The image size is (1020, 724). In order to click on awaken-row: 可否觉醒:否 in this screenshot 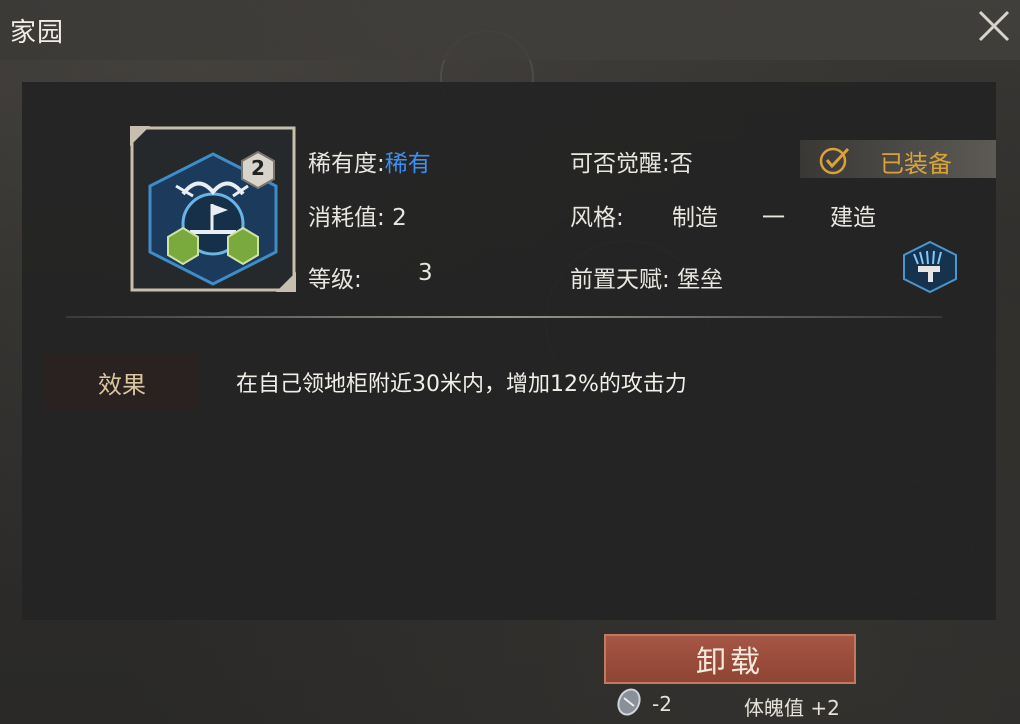, I will do `click(631, 161)`.